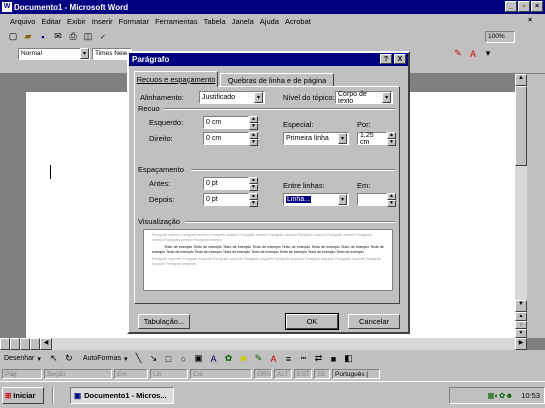  What do you see at coordinates (322, 374) in the screenshot?
I see `status-ext: SE` at bounding box center [322, 374].